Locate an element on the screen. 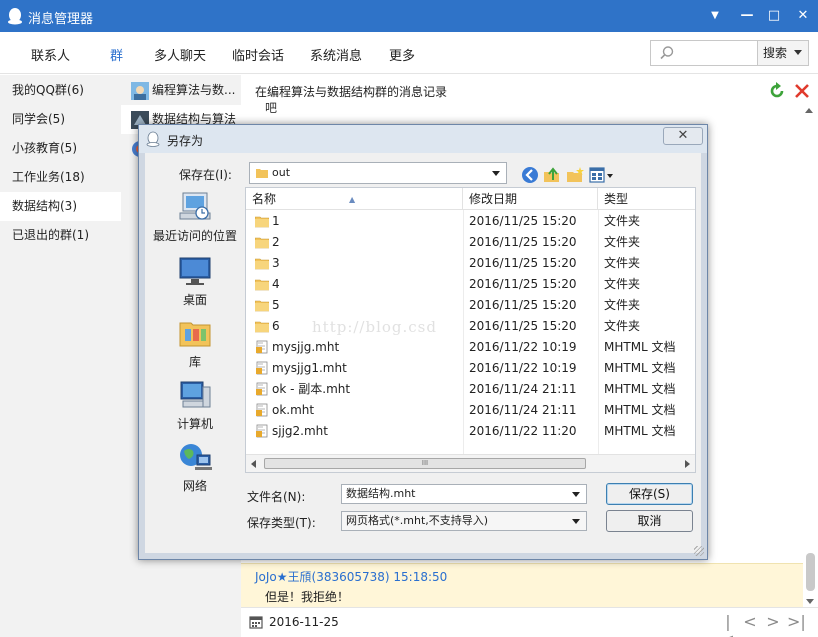  back-icon is located at coordinates (530, 175).